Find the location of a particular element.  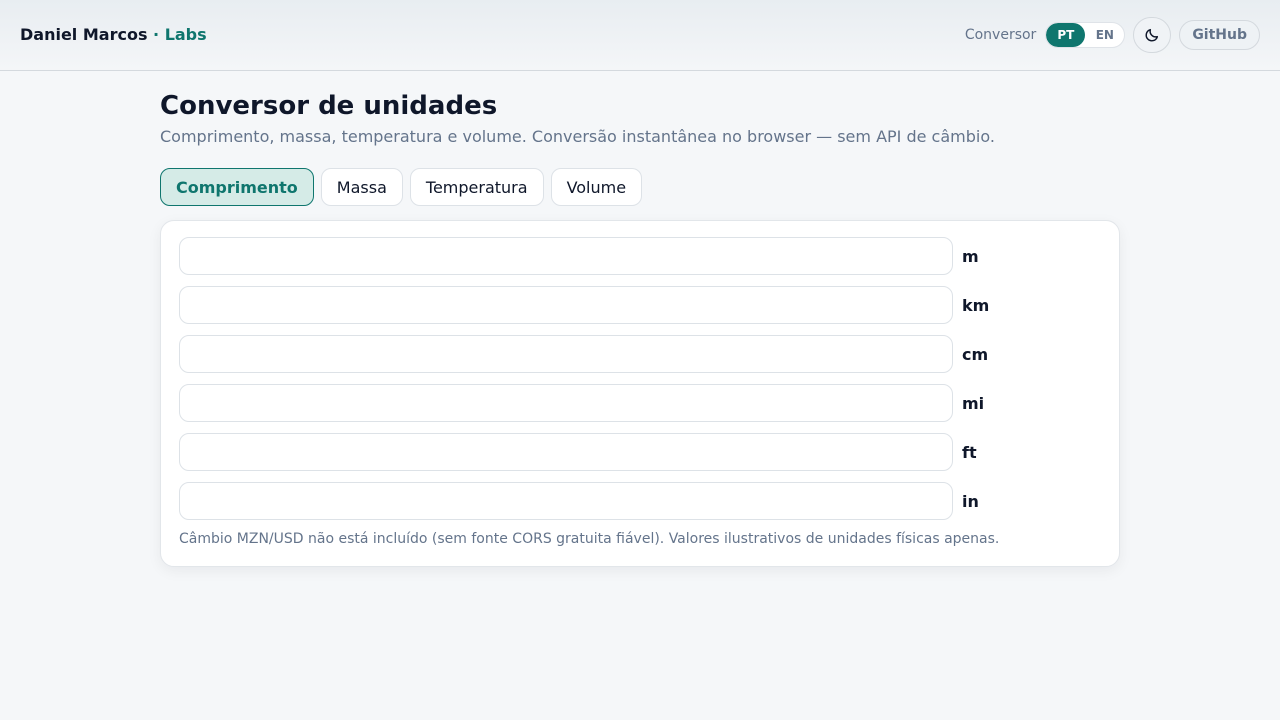

page-title: Conversor de unidades is located at coordinates (329, 106).